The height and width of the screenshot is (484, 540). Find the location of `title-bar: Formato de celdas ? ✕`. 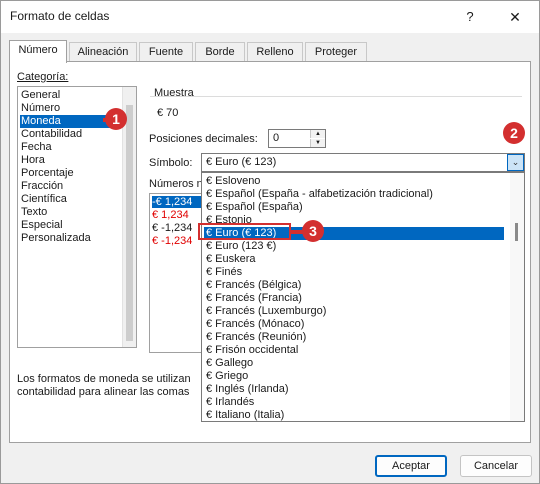

title-bar: Formato de celdas ? ✕ is located at coordinates (270, 17).